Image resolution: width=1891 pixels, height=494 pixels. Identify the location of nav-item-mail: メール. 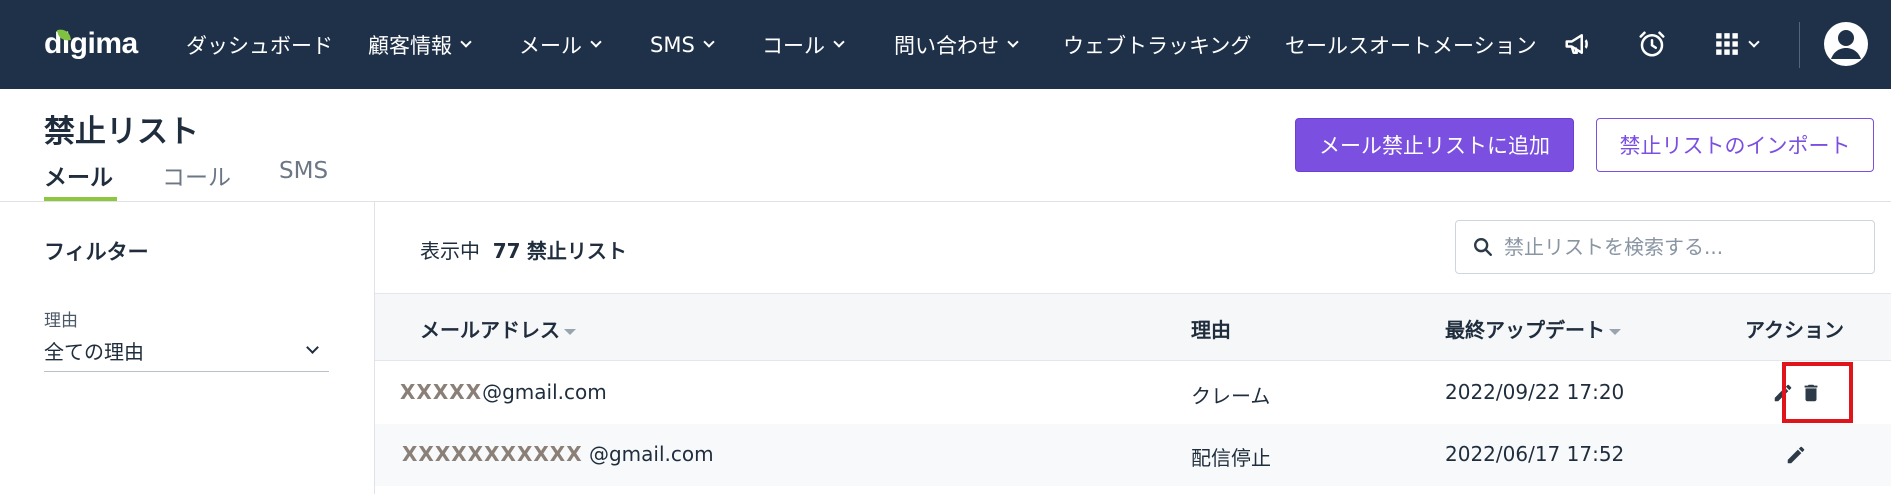
(560, 44).